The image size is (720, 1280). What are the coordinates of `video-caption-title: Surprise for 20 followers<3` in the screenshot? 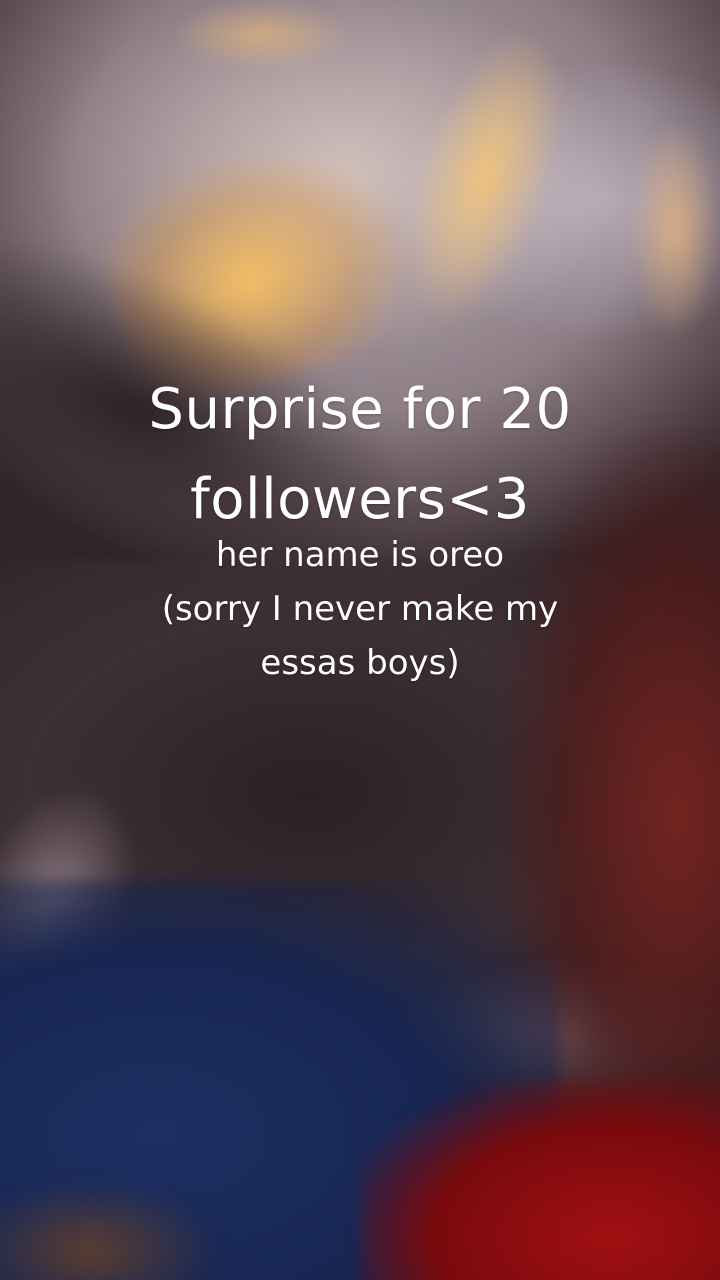 It's located at (360, 455).